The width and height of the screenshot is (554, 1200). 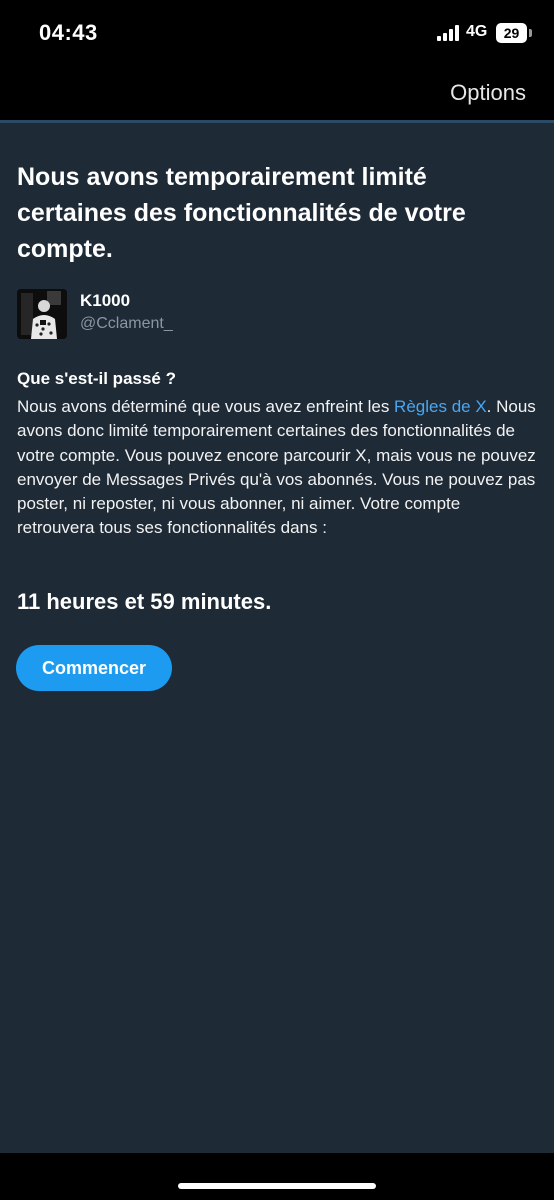 I want to click on avatar-image, so click(x=42, y=314).